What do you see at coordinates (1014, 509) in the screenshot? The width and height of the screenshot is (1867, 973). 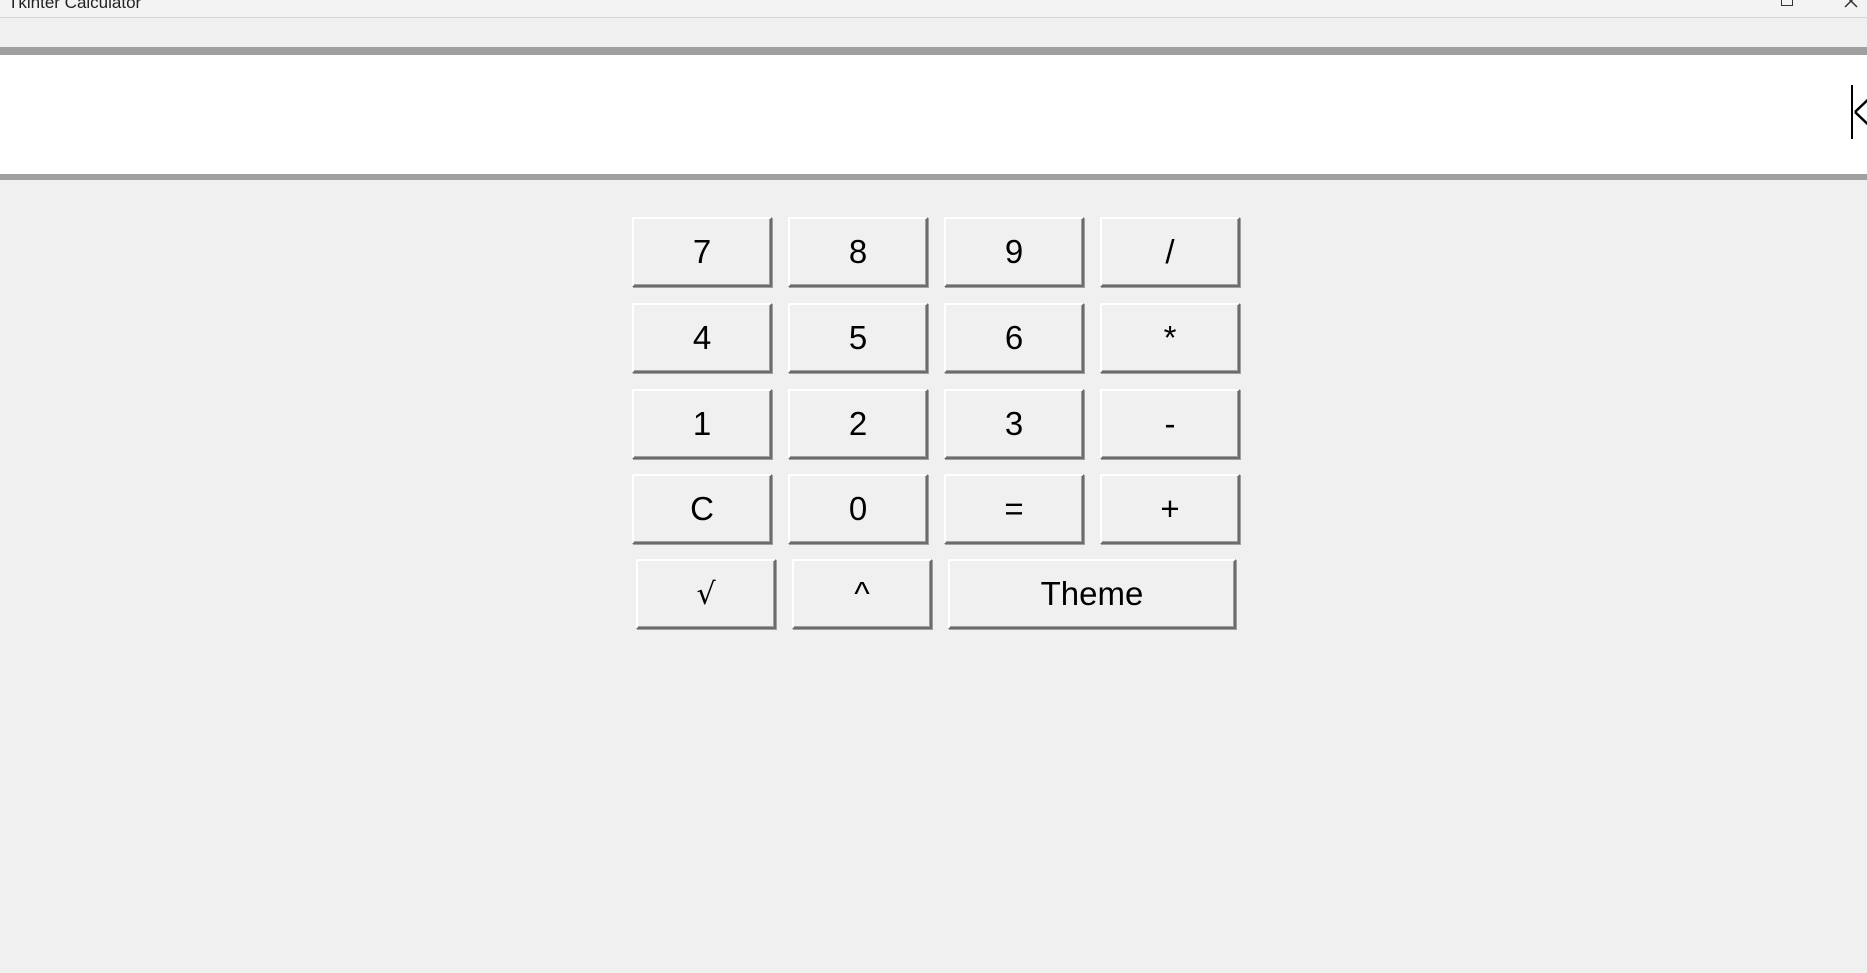 I see `equals-button: =` at bounding box center [1014, 509].